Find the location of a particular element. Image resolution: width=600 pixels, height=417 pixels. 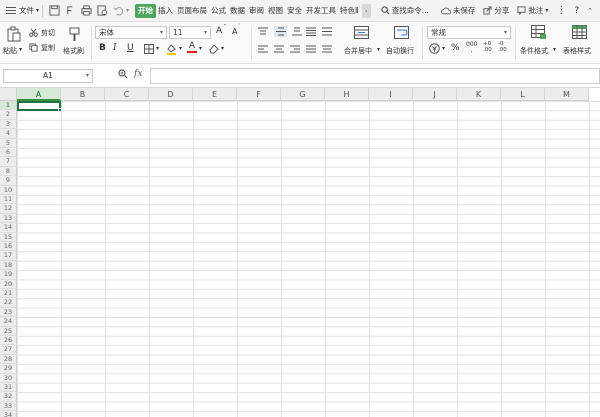

print-preview-icon is located at coordinates (102, 11).